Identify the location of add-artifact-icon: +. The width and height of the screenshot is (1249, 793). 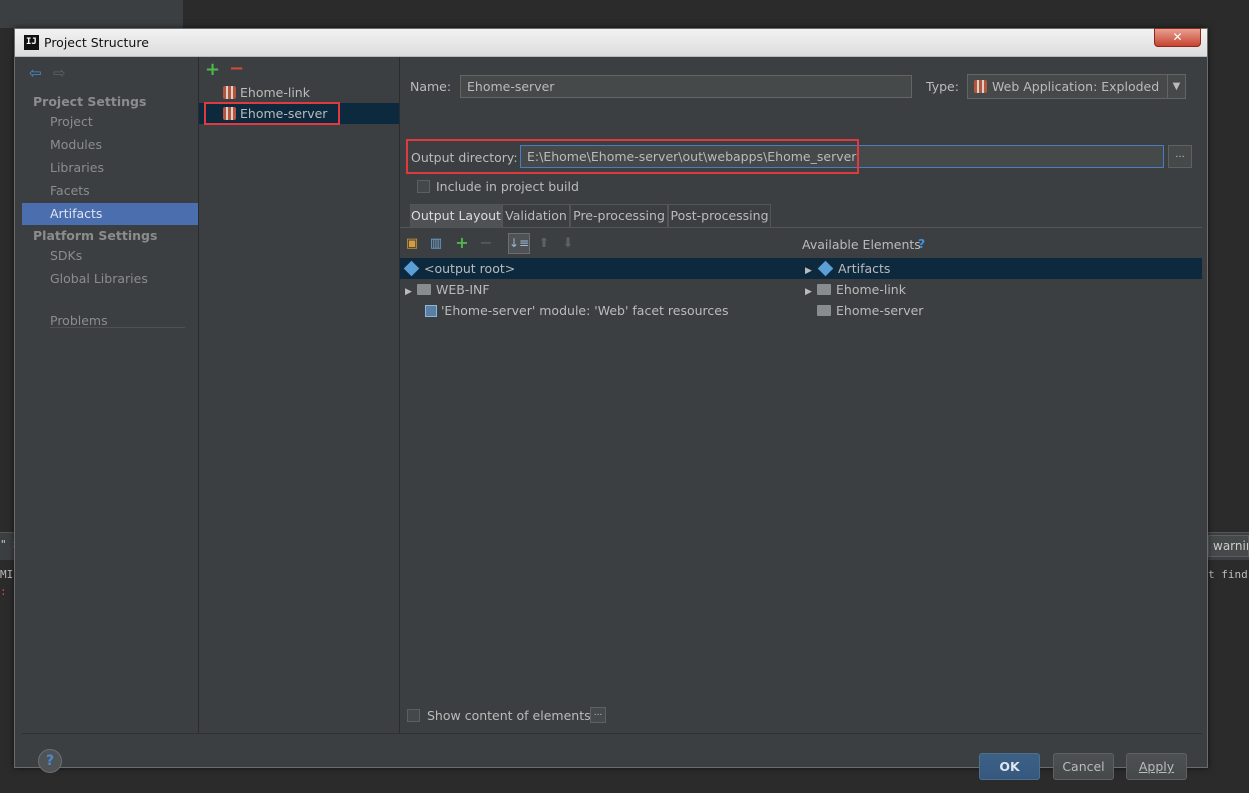
(212, 69).